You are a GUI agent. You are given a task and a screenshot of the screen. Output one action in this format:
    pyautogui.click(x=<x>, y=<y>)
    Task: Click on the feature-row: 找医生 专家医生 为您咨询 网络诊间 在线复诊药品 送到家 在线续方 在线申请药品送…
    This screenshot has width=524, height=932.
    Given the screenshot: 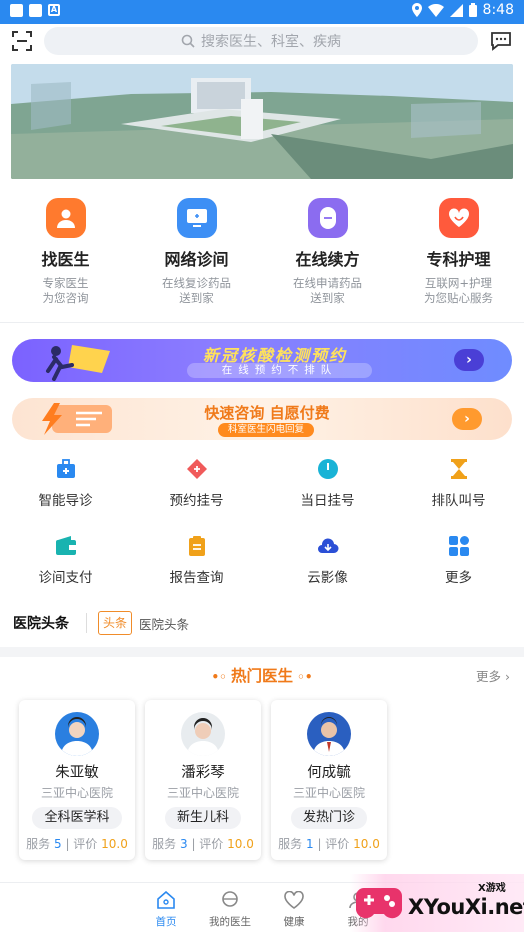 What is the action you would take?
    pyautogui.click(x=262, y=253)
    